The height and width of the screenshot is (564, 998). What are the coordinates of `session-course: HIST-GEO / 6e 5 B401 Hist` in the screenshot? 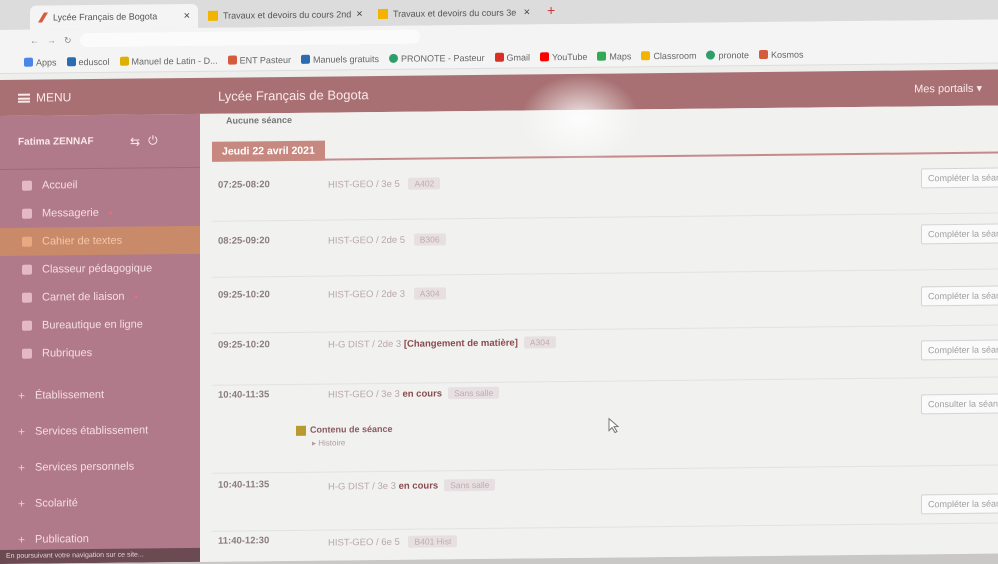 It's located at (393, 542).